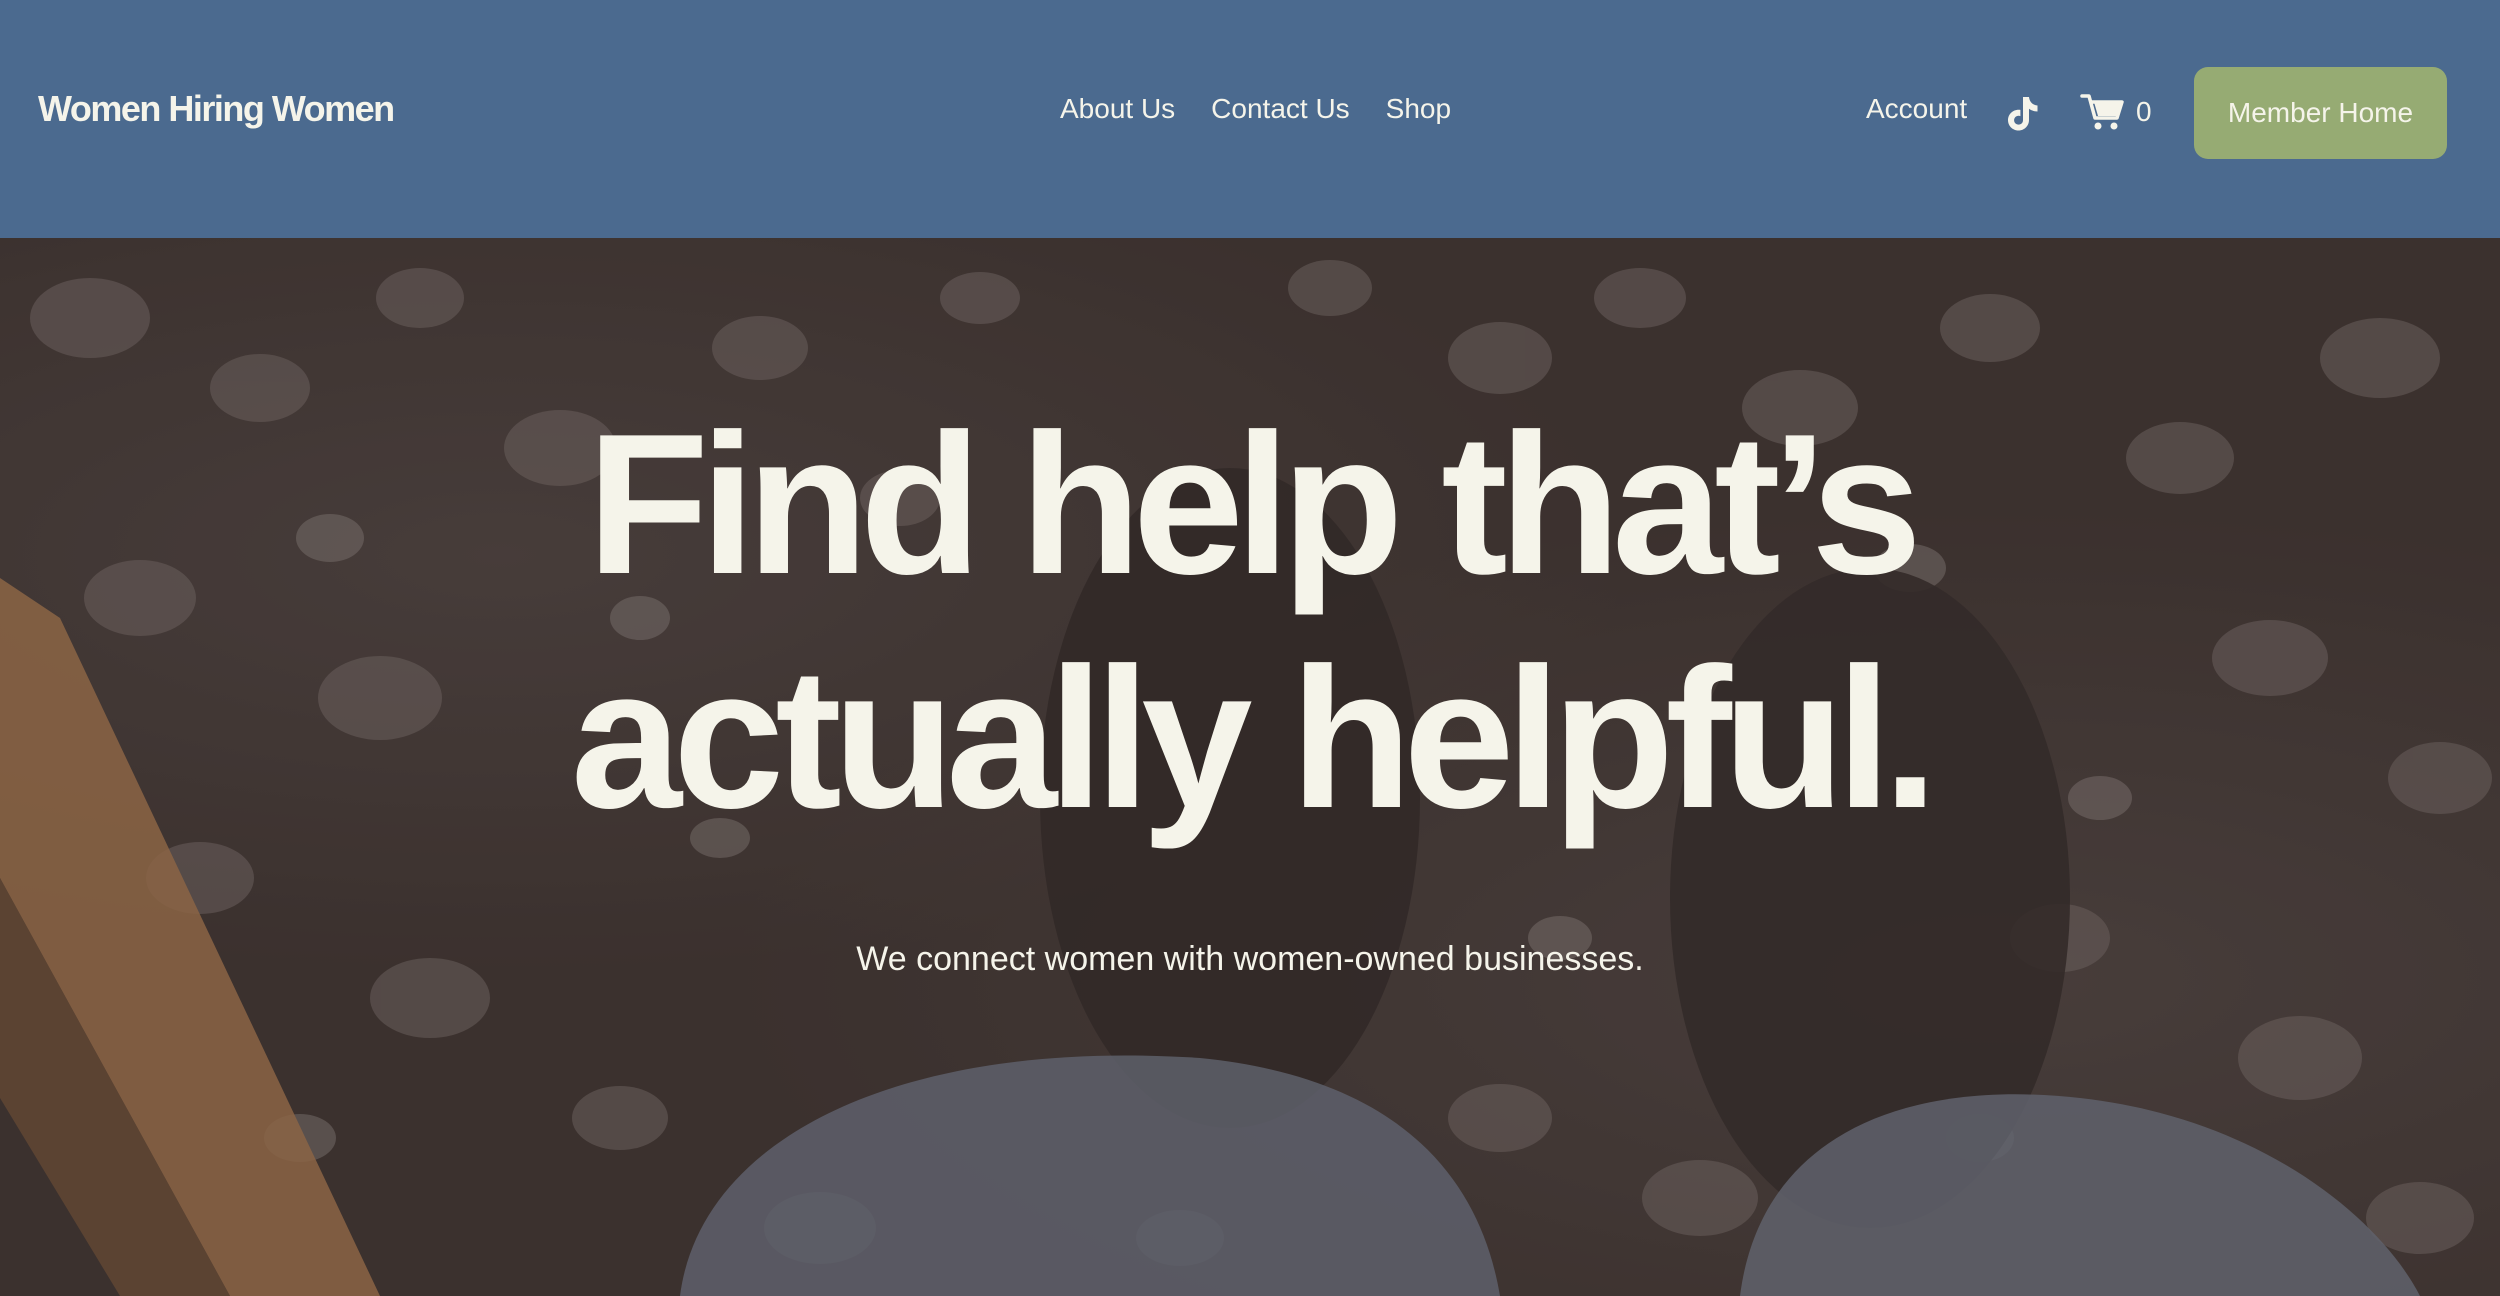 The height and width of the screenshot is (1296, 2500). I want to click on member-home-button: Member Home, so click(2320, 113).